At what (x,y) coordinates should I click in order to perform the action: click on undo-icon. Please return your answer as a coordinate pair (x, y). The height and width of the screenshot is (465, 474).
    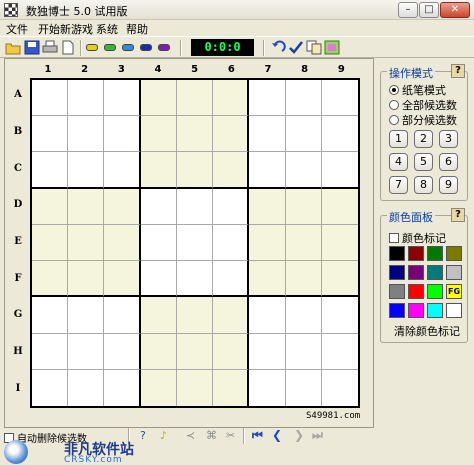
    Looking at the image, I should click on (278, 47).